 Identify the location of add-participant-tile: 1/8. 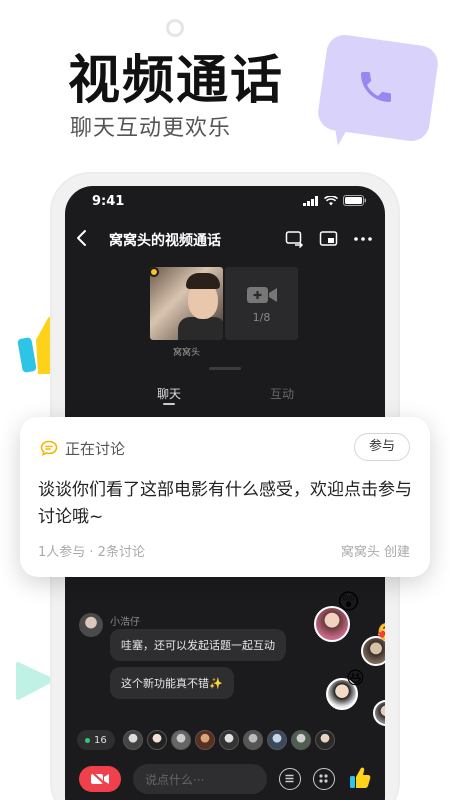
(261, 303).